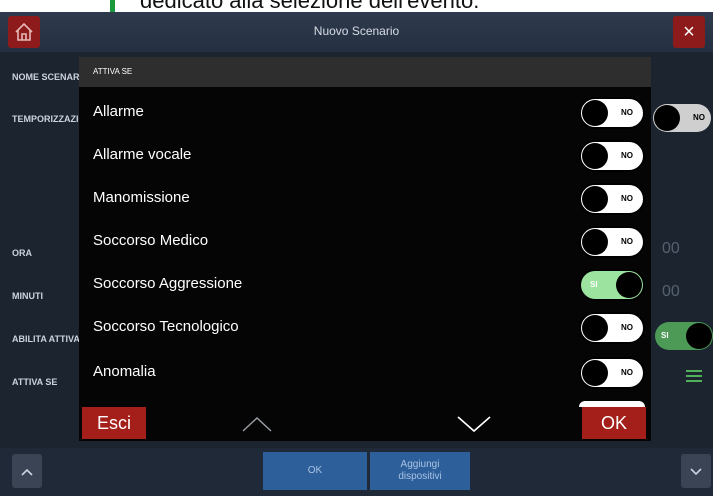 The width and height of the screenshot is (713, 496). I want to click on window-title: Nuovo Scenario, so click(356, 31).